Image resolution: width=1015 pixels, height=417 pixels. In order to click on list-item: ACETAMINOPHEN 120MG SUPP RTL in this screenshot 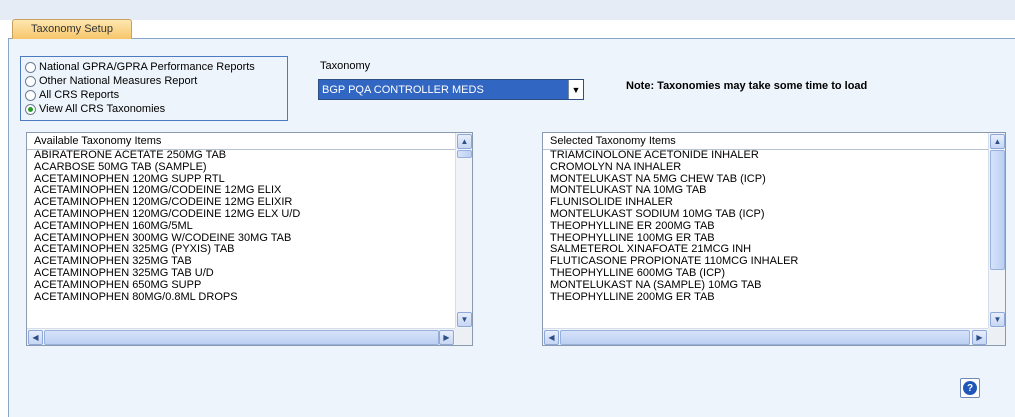, I will do `click(241, 180)`.